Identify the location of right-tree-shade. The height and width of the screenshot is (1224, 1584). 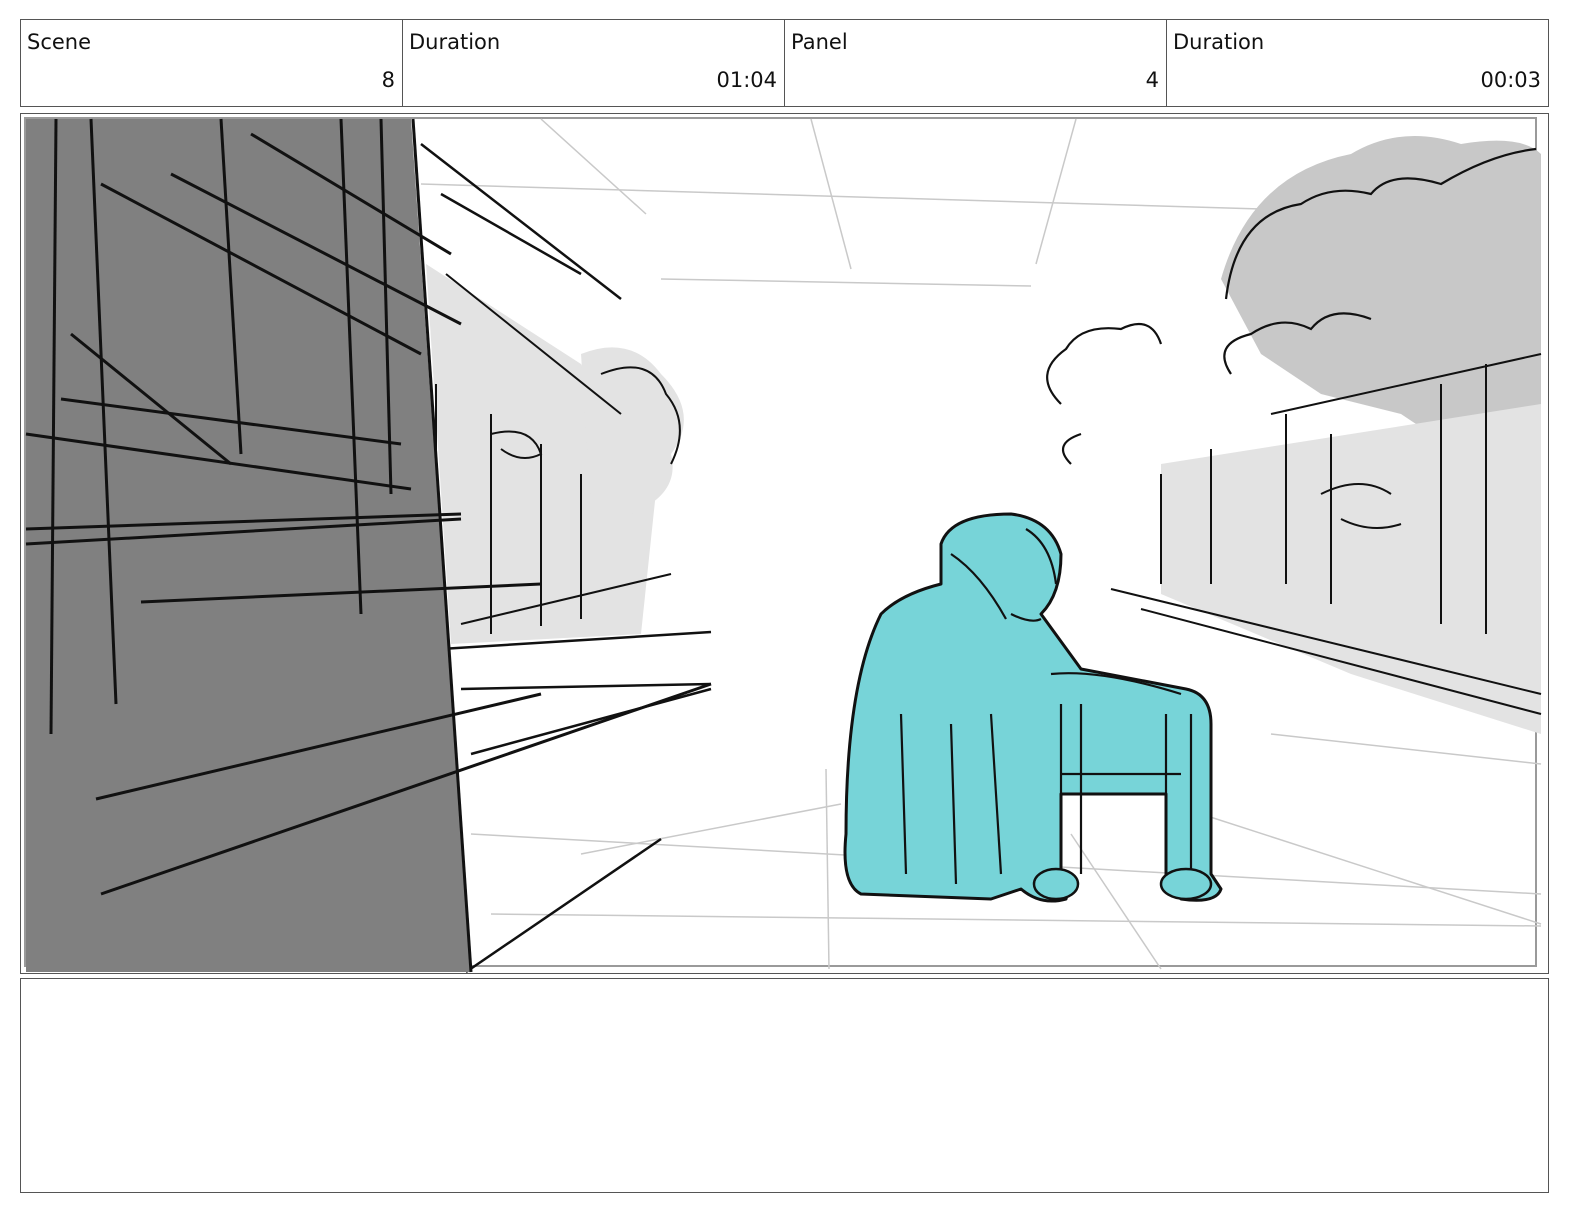
(1381, 295).